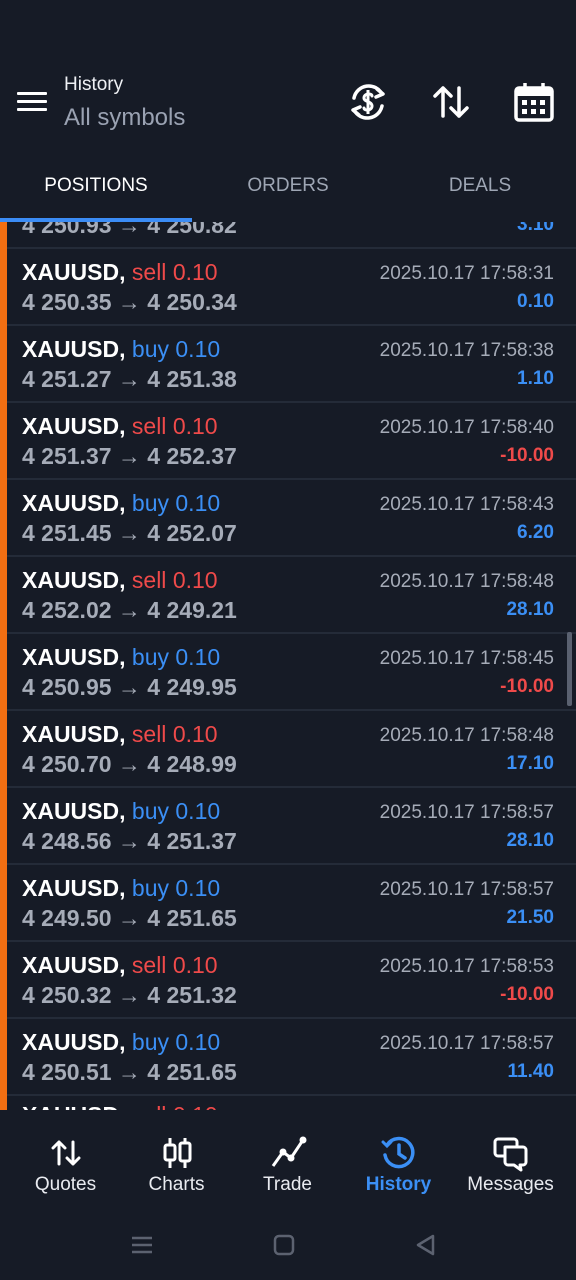  I want to click on profit-value: 11.40, so click(531, 1071).